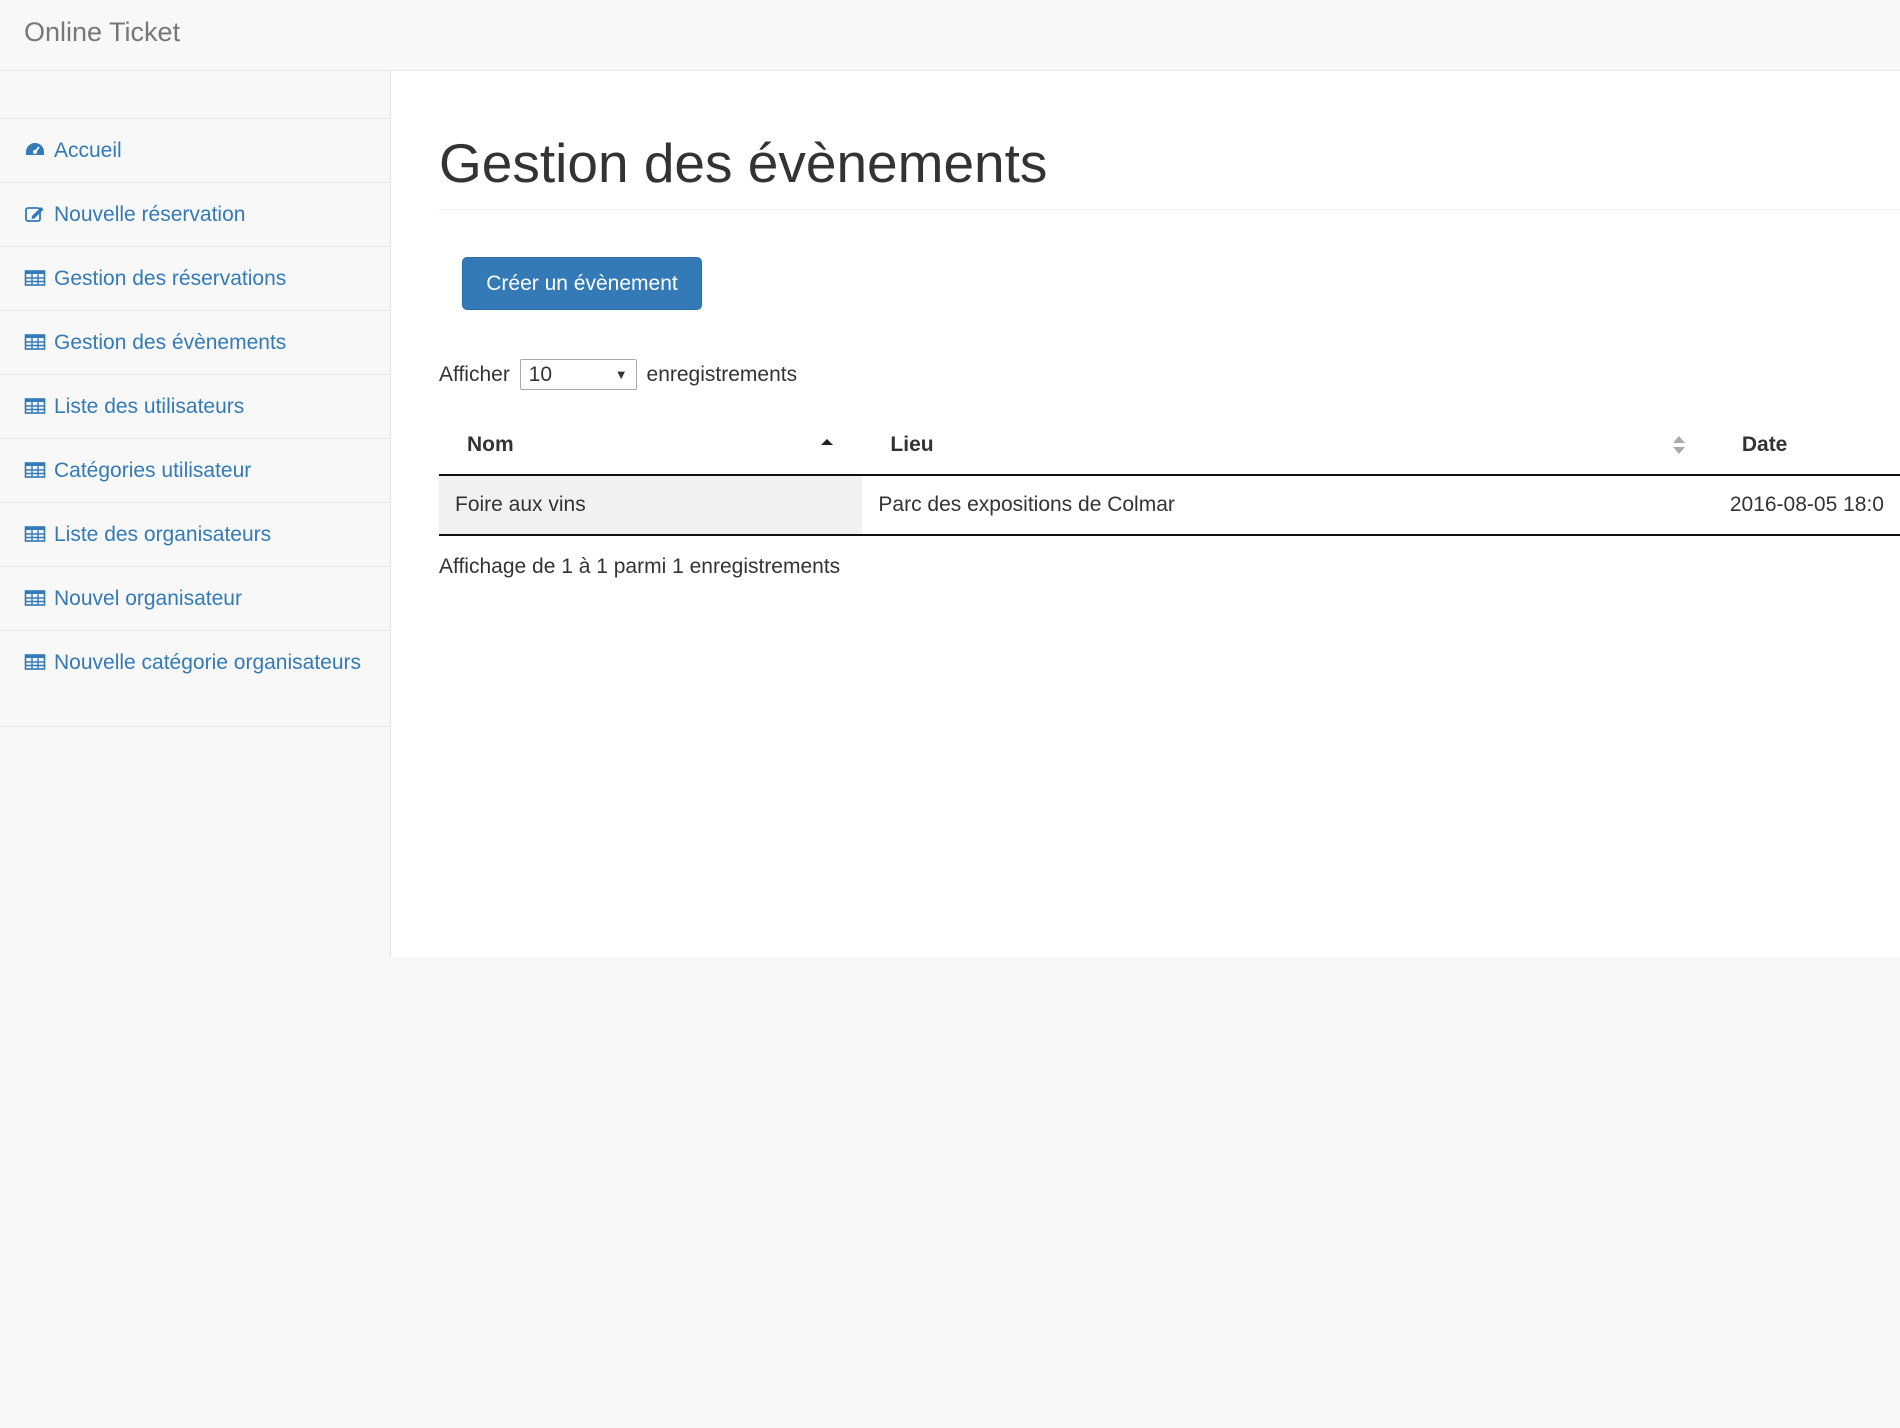  Describe the element at coordinates (195, 679) in the screenshot. I see `sidebar-item-nouvelle-categorie-organisateurs: Nouvelle catégorie organisateurs` at that location.